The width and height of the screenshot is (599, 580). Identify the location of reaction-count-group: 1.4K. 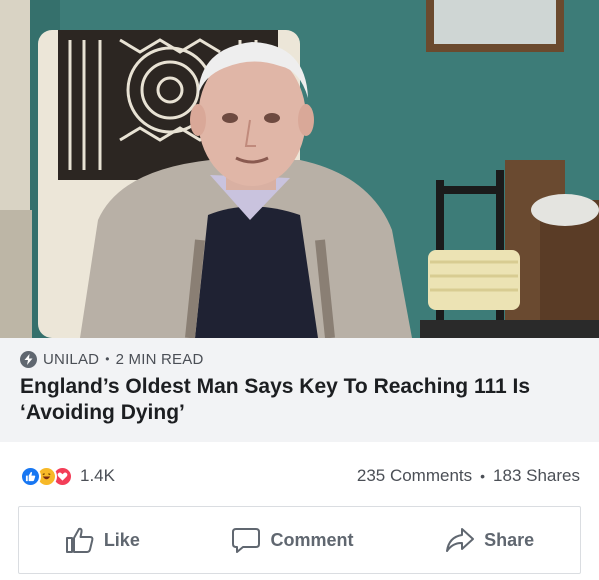
(67, 476).